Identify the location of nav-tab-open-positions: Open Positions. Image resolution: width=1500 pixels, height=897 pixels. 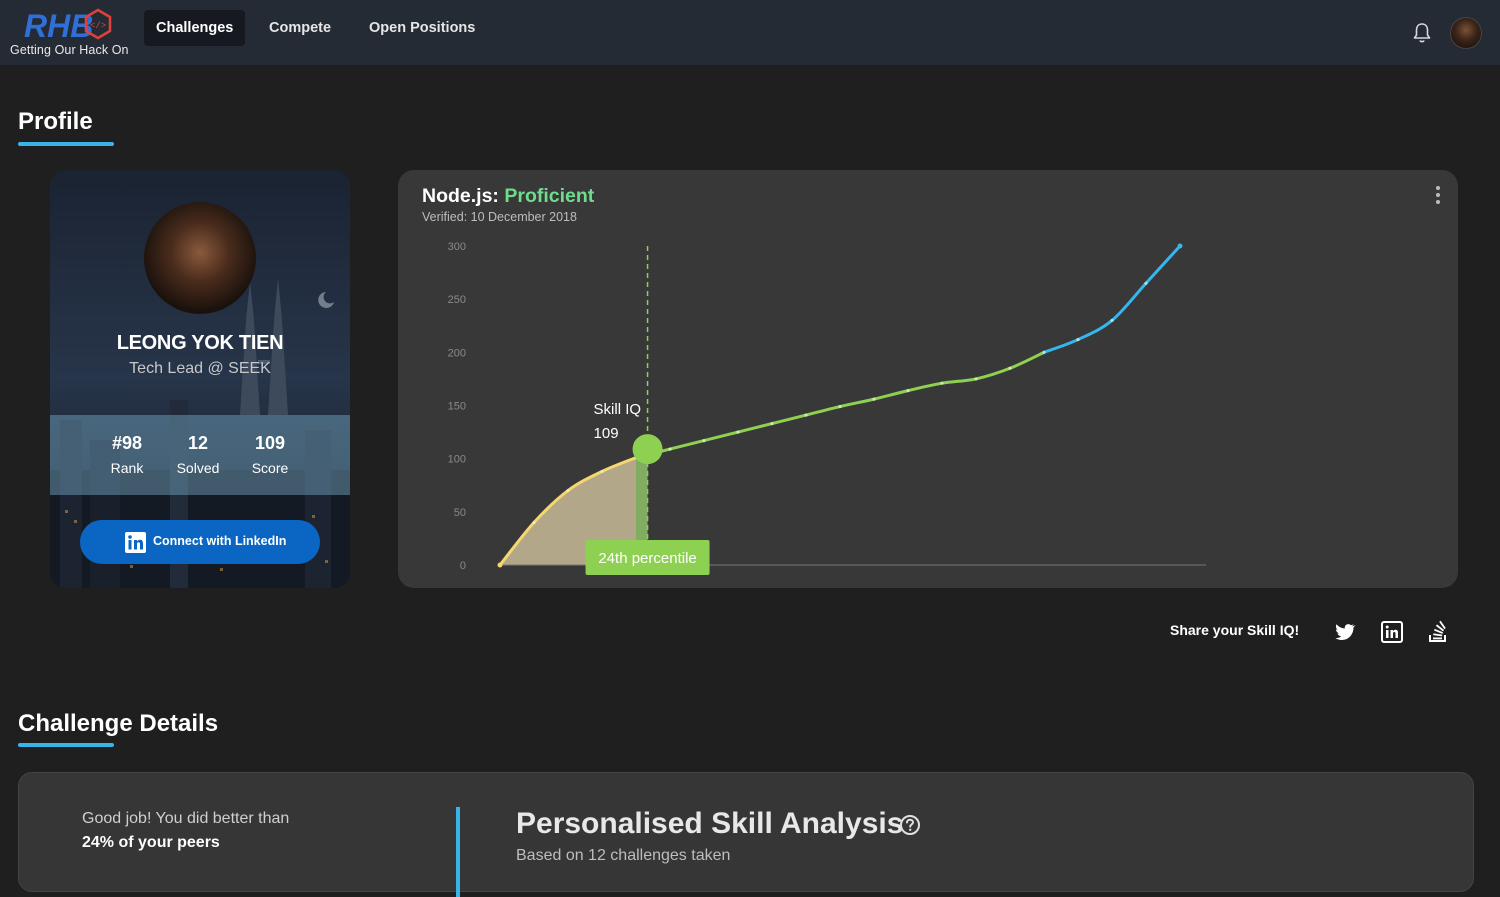
(422, 28).